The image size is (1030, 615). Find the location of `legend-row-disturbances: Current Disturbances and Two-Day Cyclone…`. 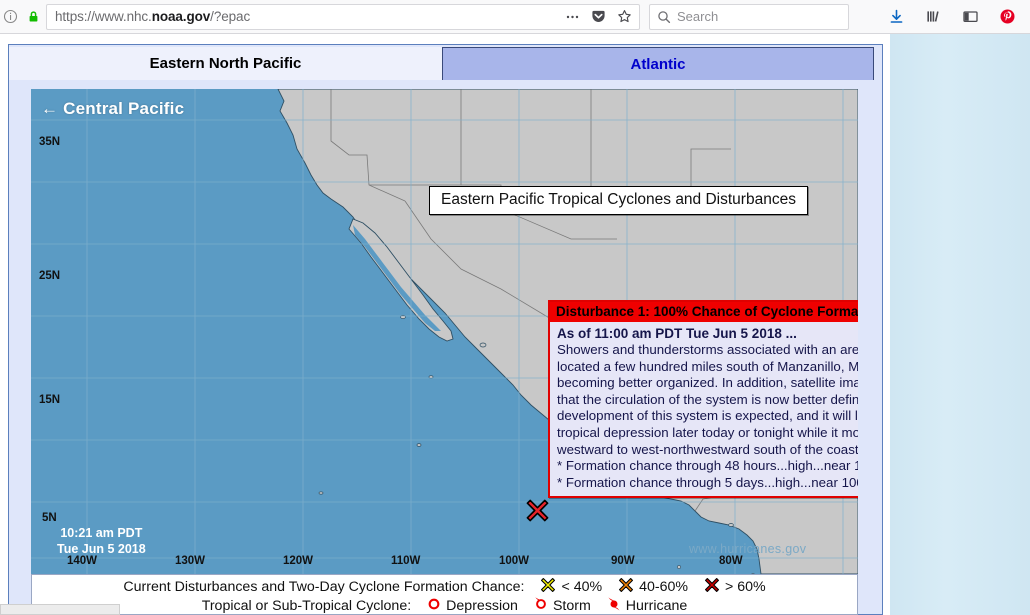

legend-row-disturbances: Current Disturbances and Two-Day Cyclone… is located at coordinates (444, 586).